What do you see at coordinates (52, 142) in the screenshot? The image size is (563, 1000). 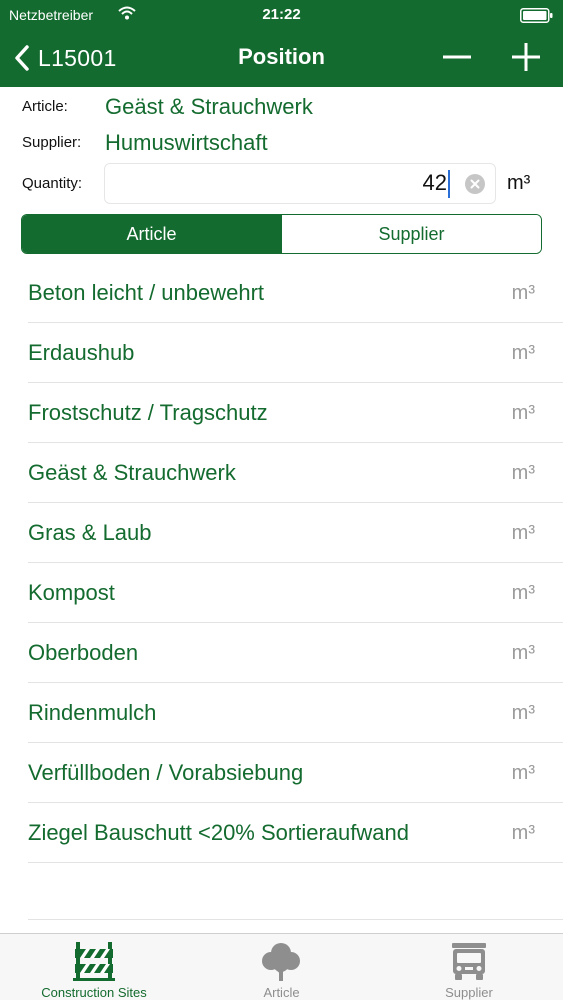 I see `supplier-label: Supplier:` at bounding box center [52, 142].